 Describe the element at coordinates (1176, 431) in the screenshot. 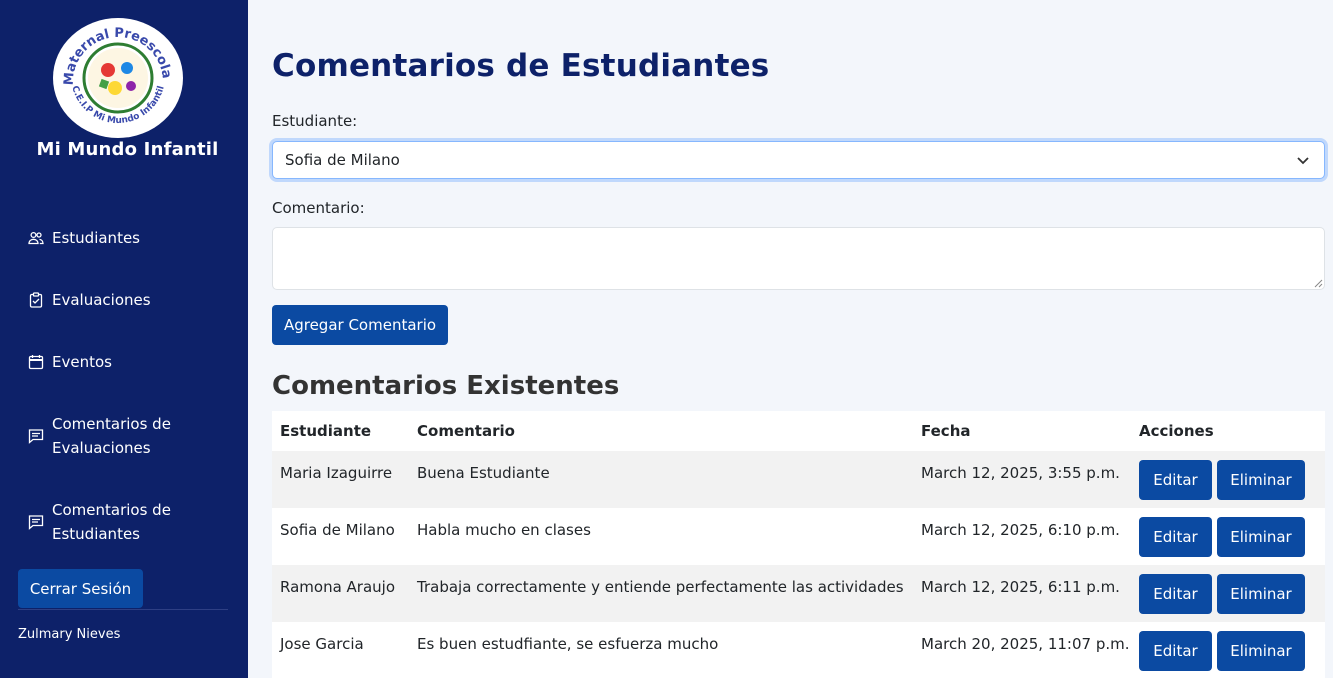

I see `header-acciones: Acciones` at that location.